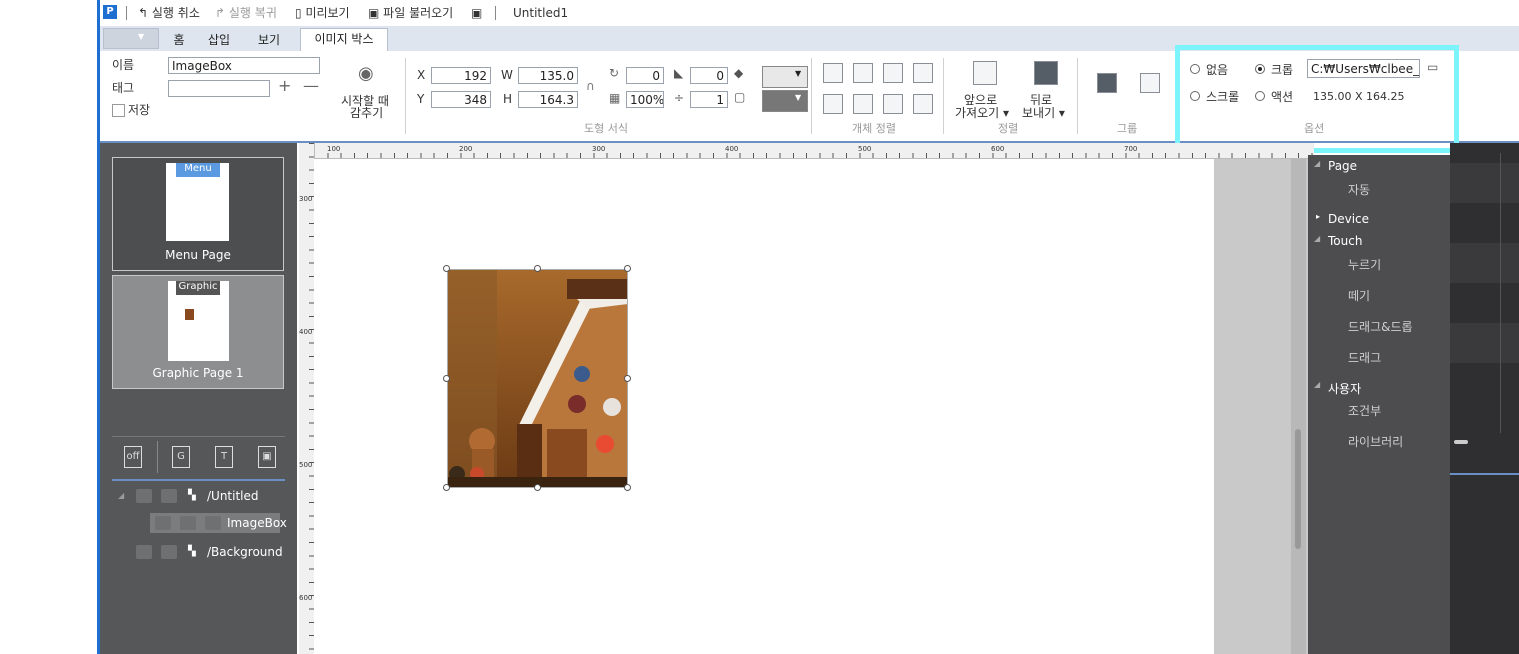 The width and height of the screenshot is (1519, 654). Describe the element at coordinates (627, 268) in the screenshot. I see `resize-handle-ne` at that location.